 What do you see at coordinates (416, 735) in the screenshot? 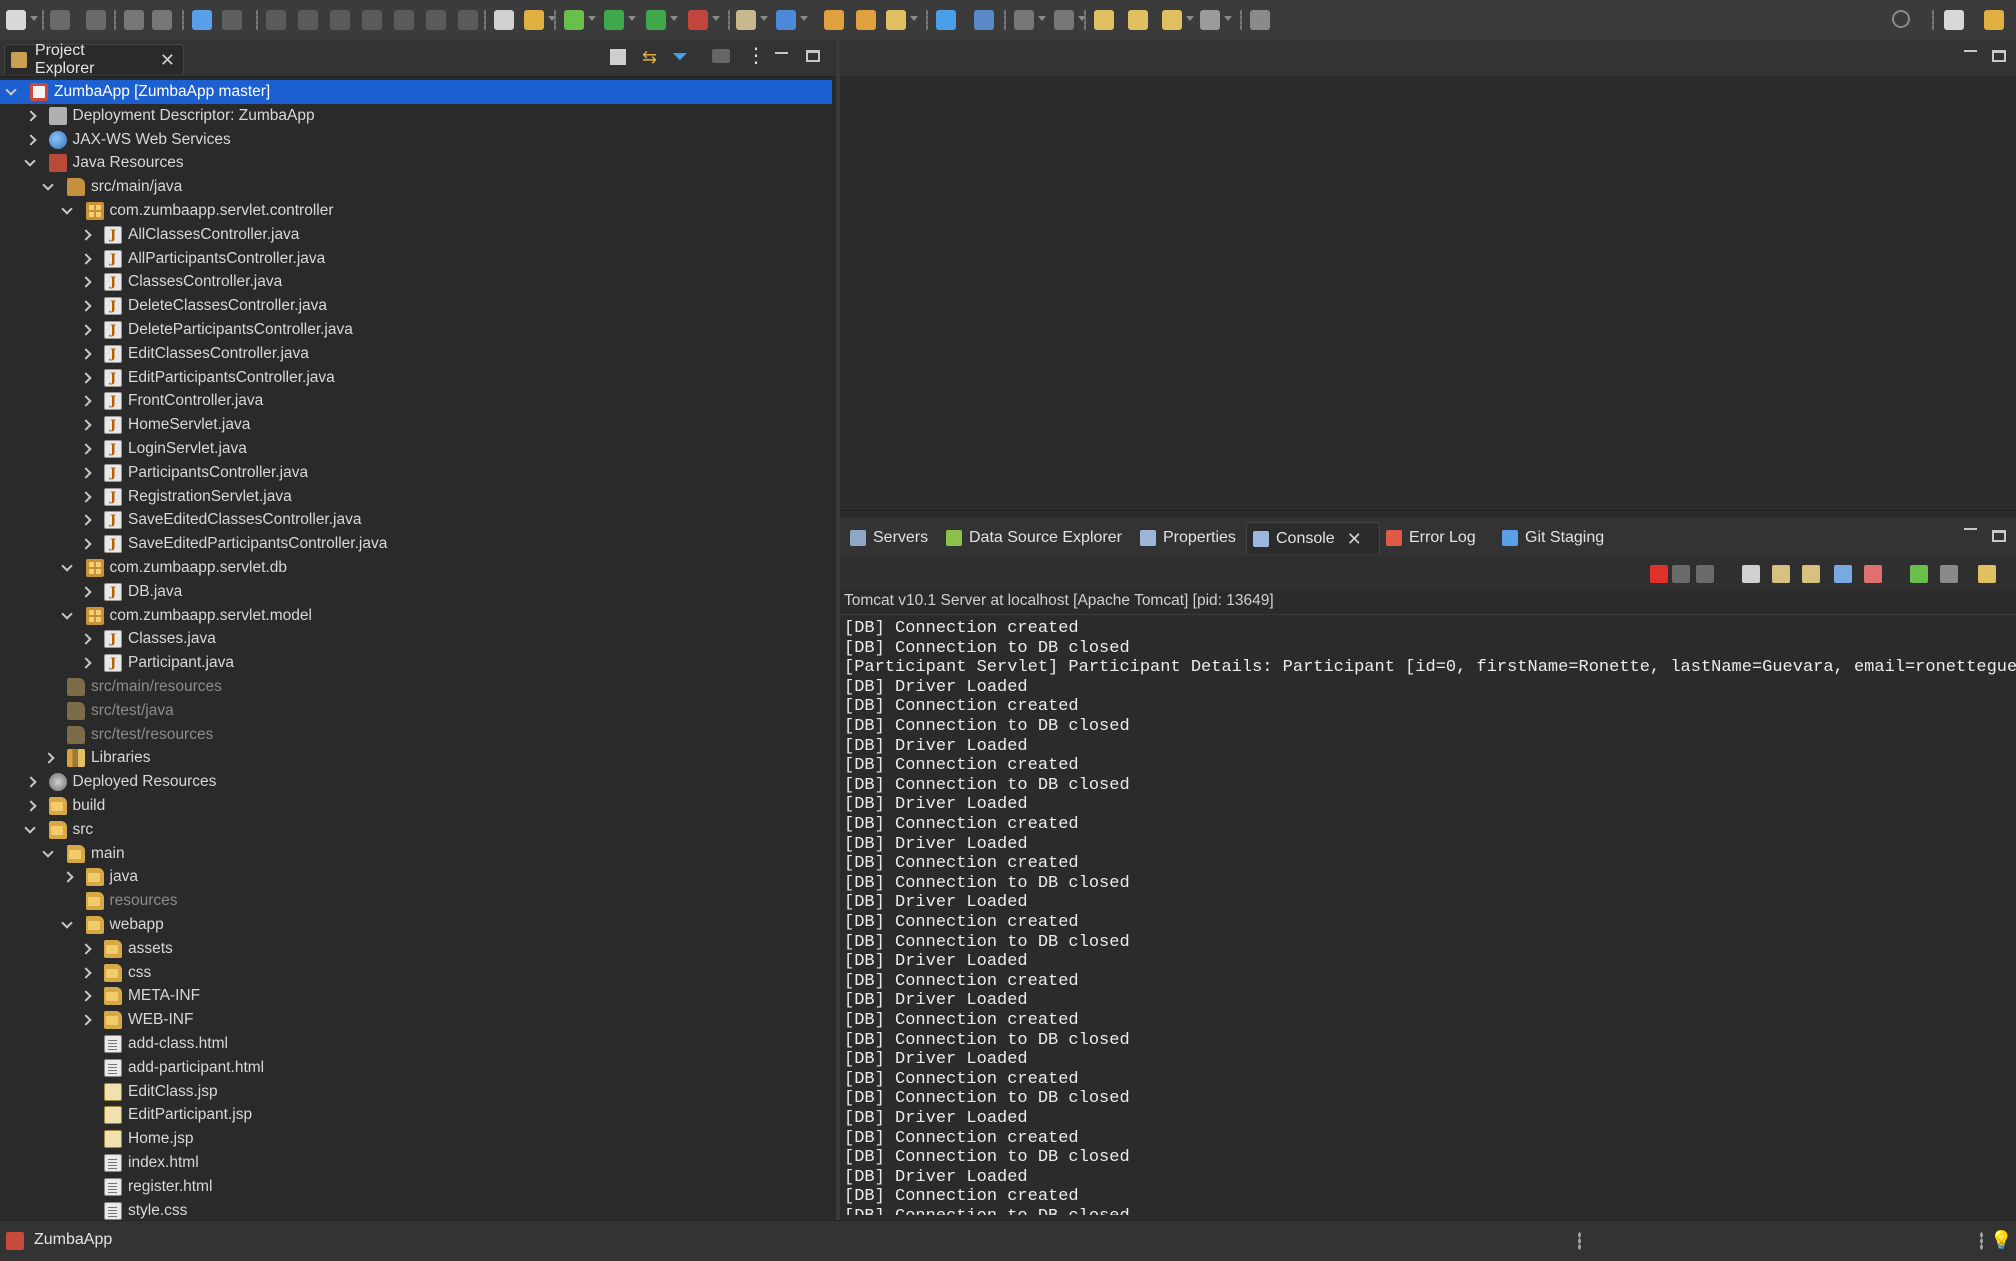
I see `tree-item: src/test/resources` at bounding box center [416, 735].